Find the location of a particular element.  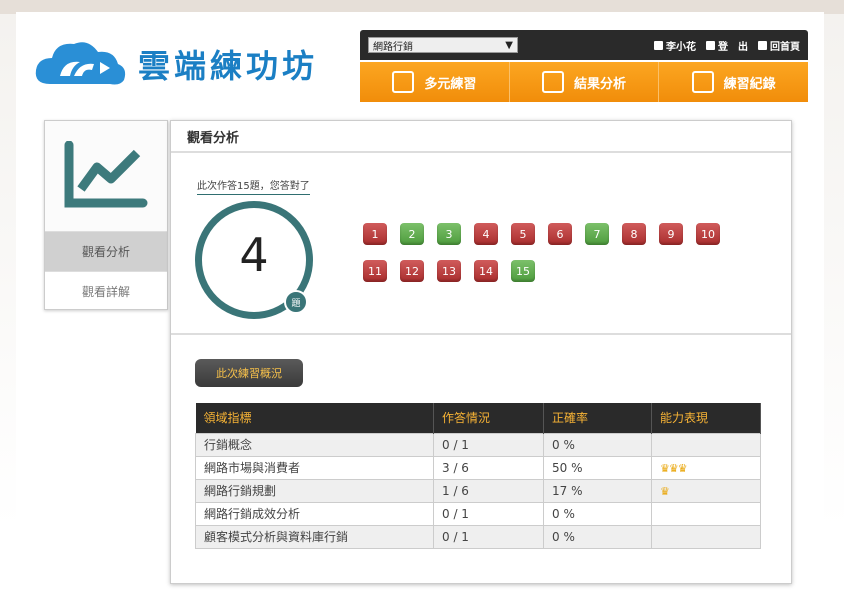

table-row: 網路行銷成效分析 0 / 10 % is located at coordinates (478, 513).